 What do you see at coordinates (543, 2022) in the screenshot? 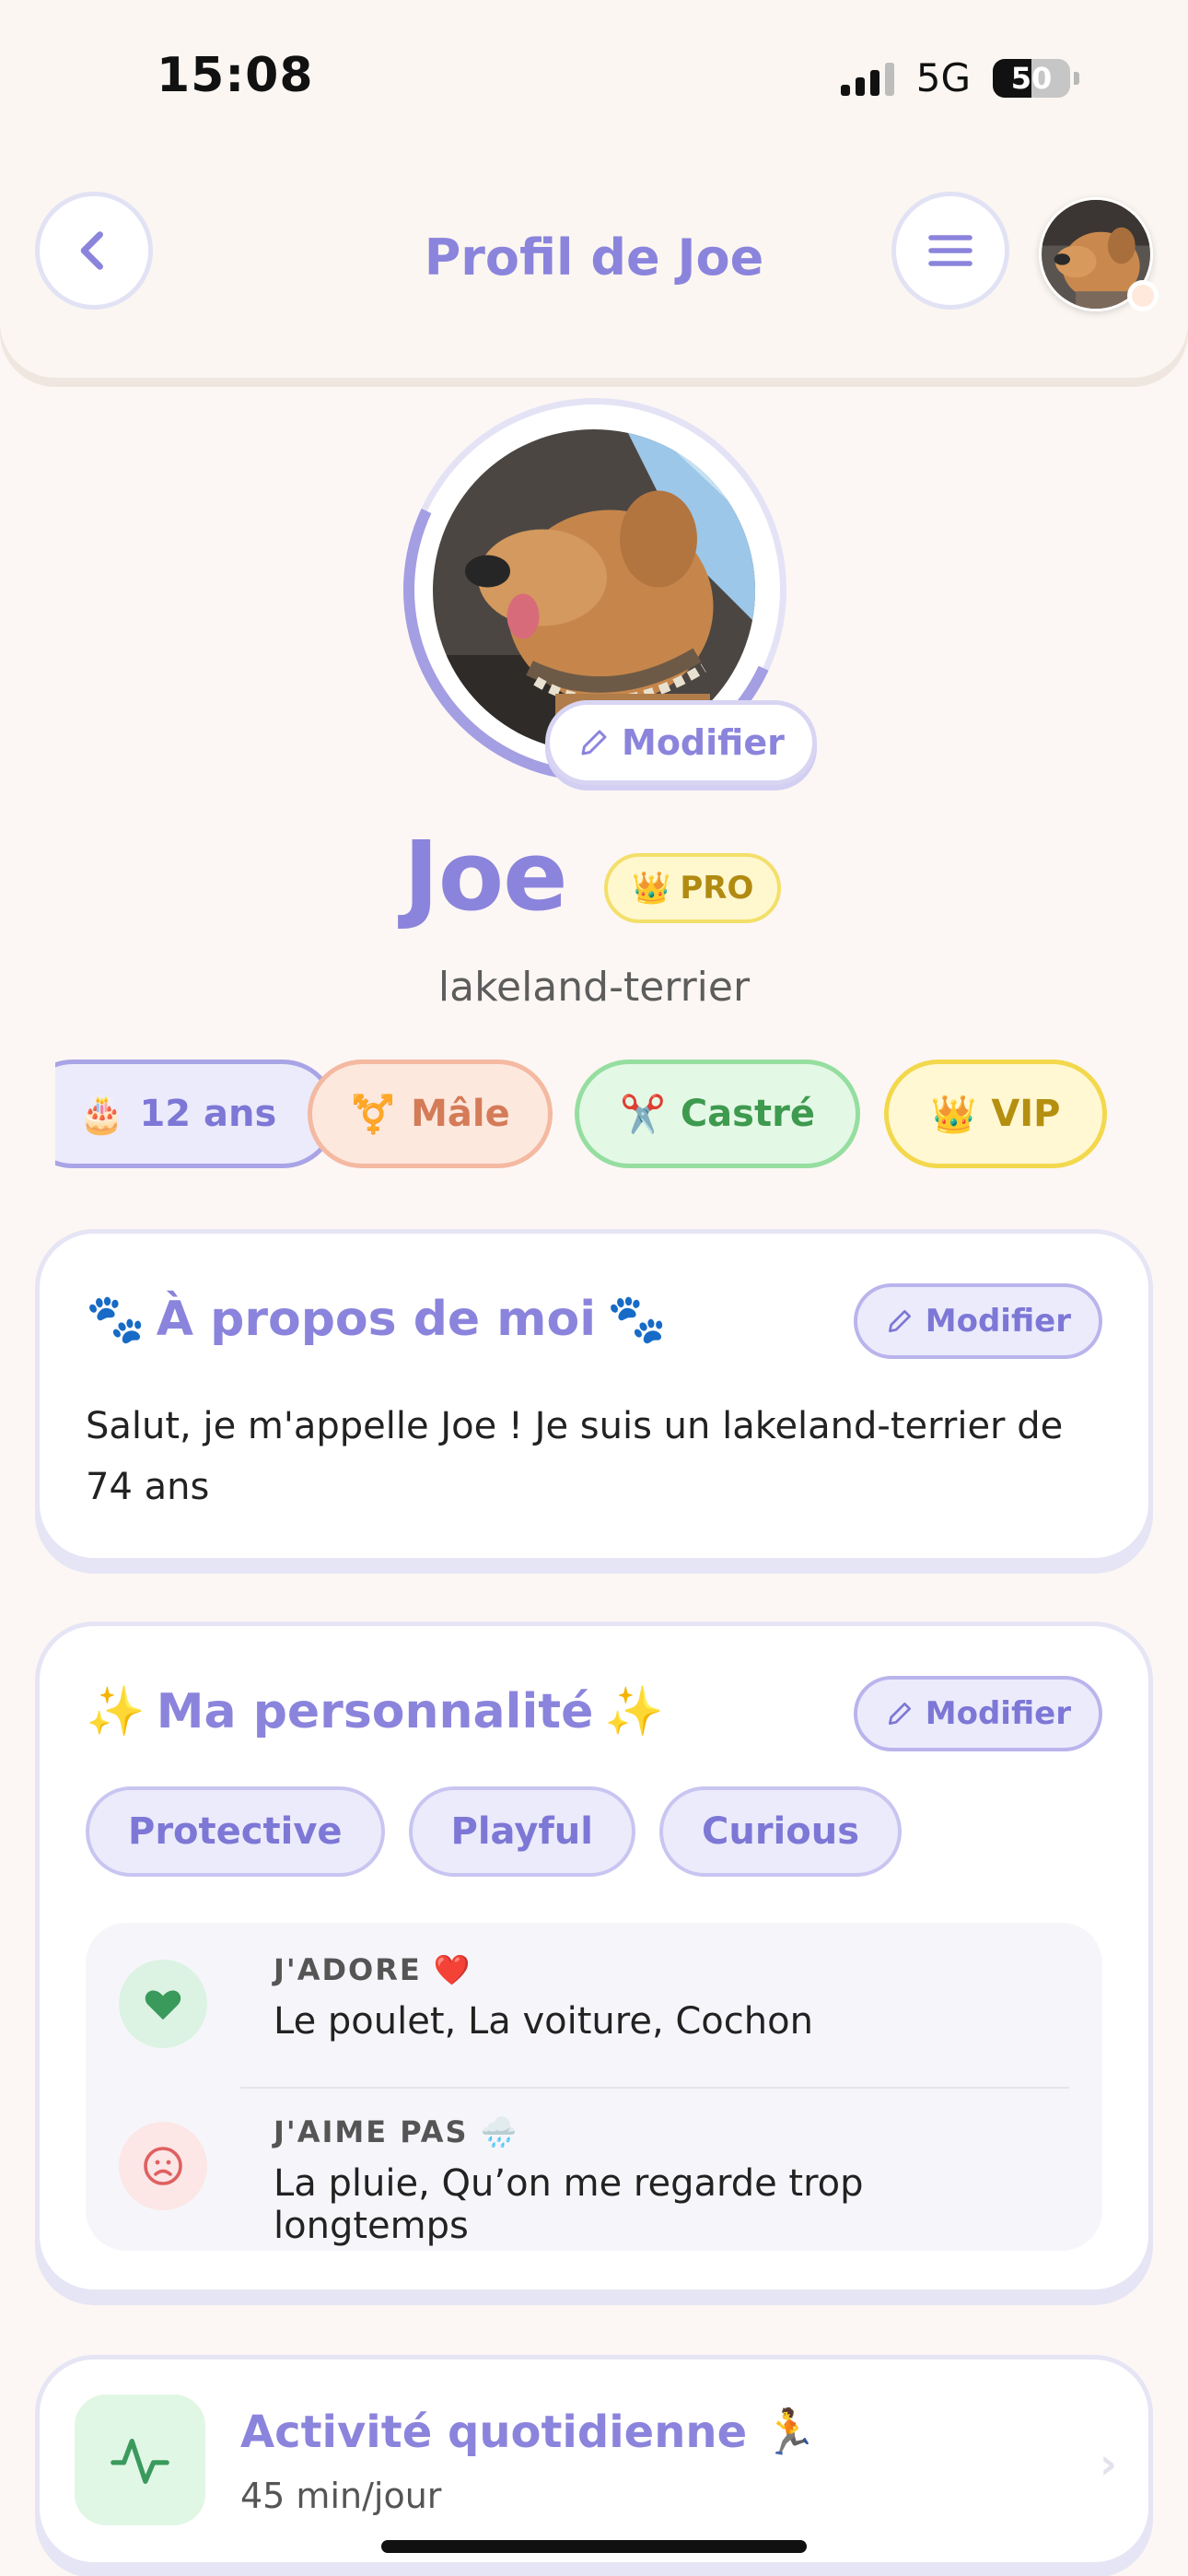
I see `likes-value: Le poulet, La voiture, Cochon` at bounding box center [543, 2022].